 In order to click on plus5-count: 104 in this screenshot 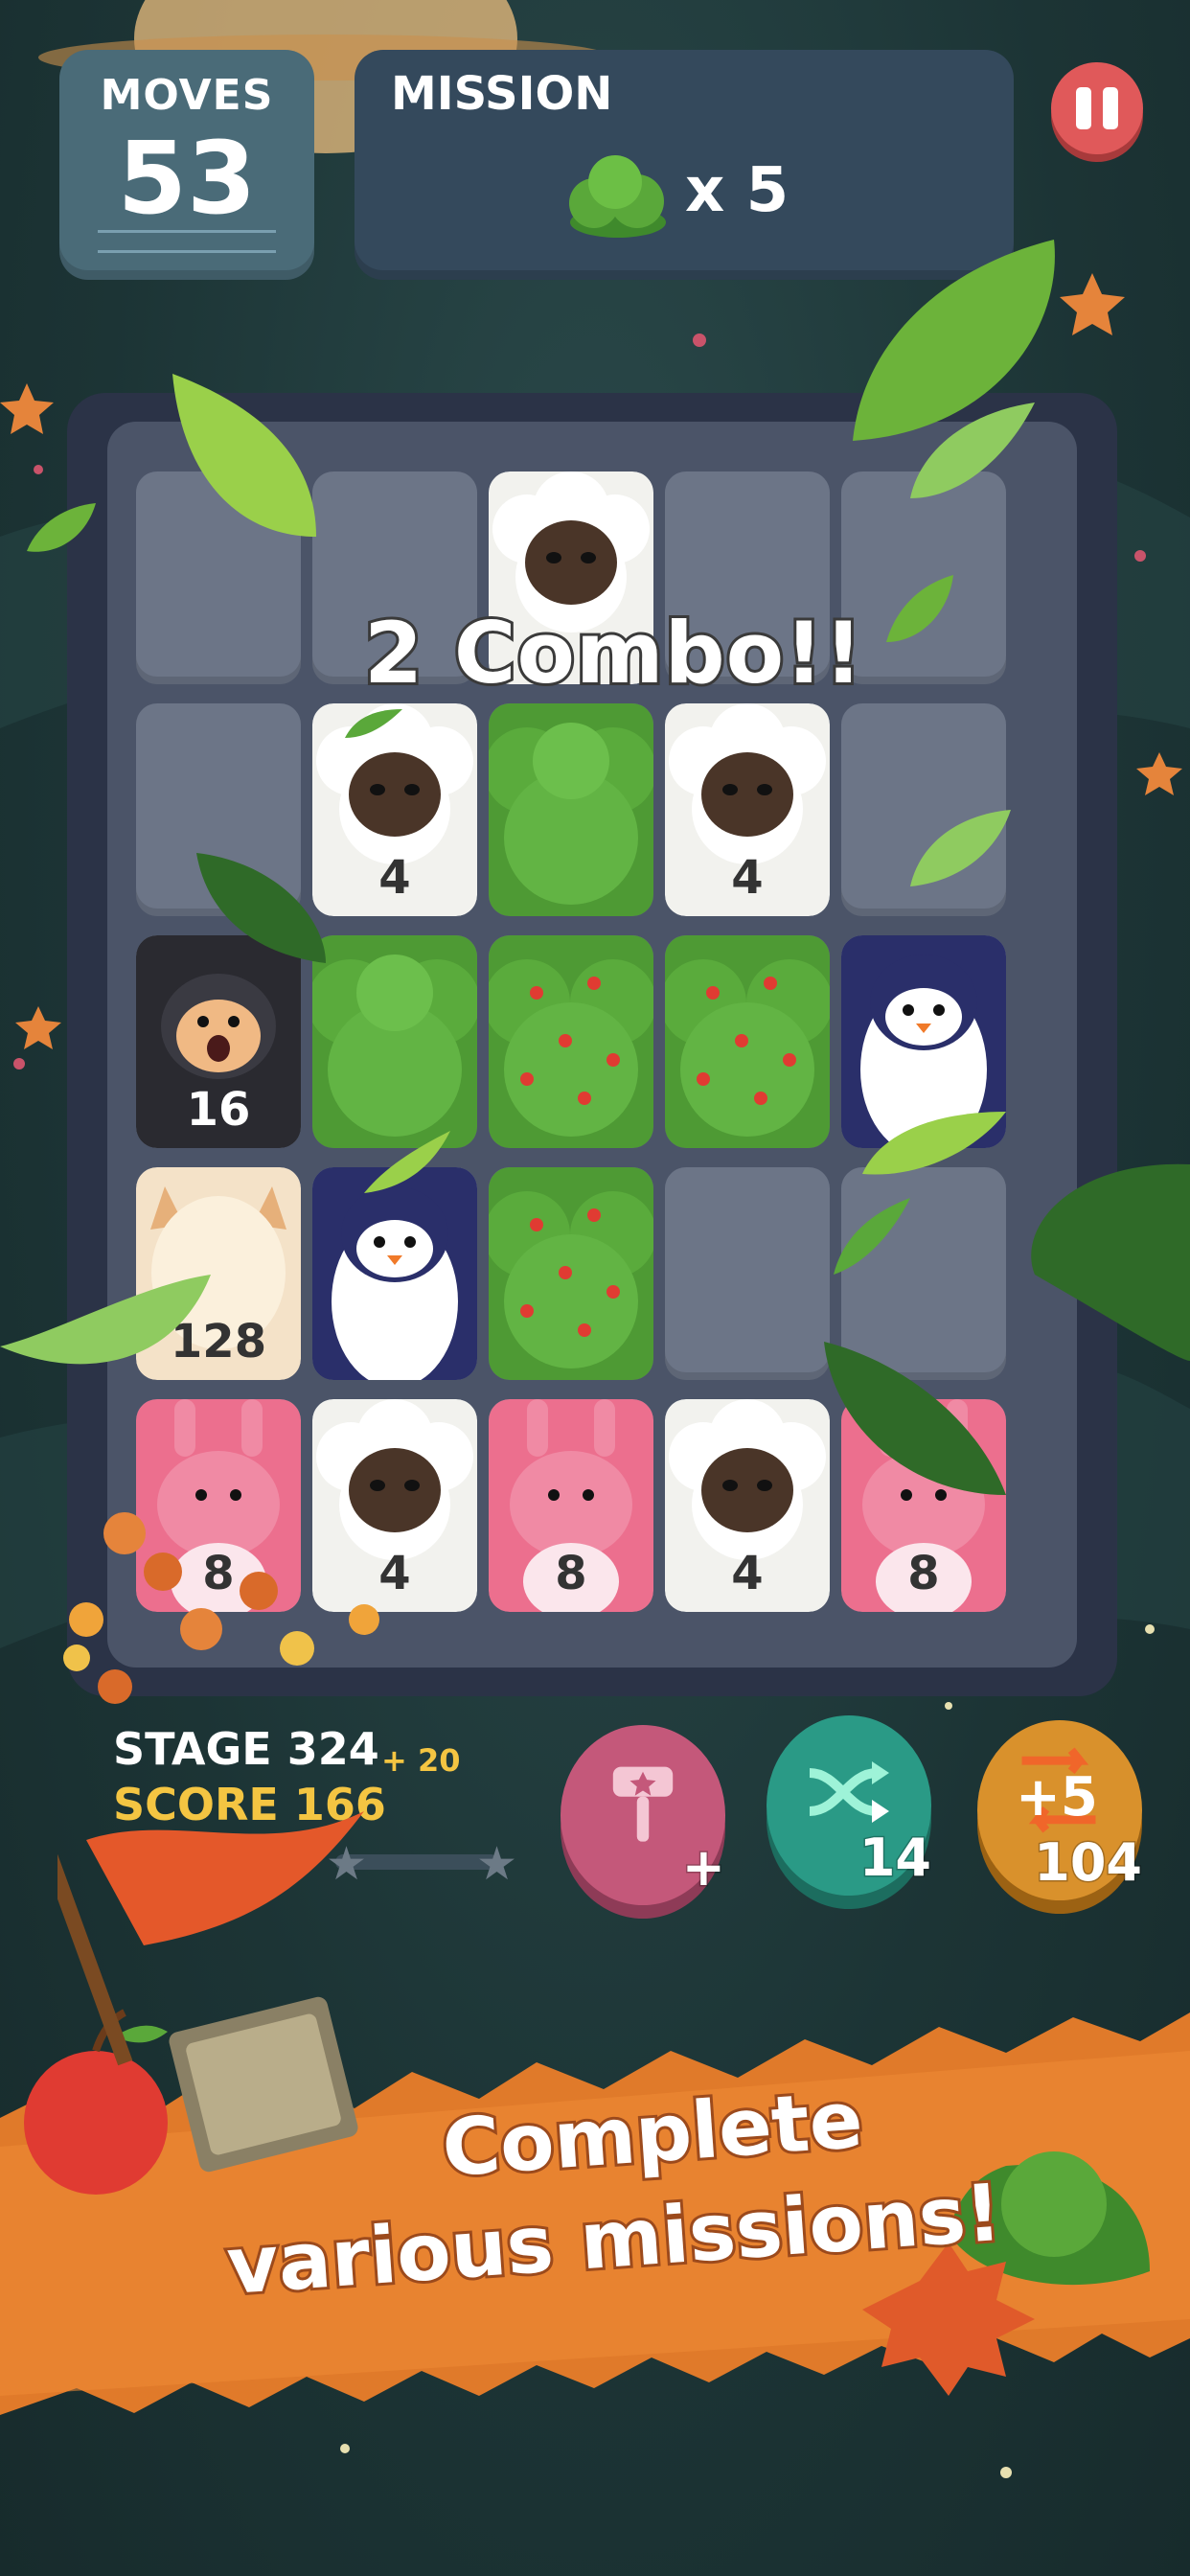, I will do `click(1089, 1863)`.